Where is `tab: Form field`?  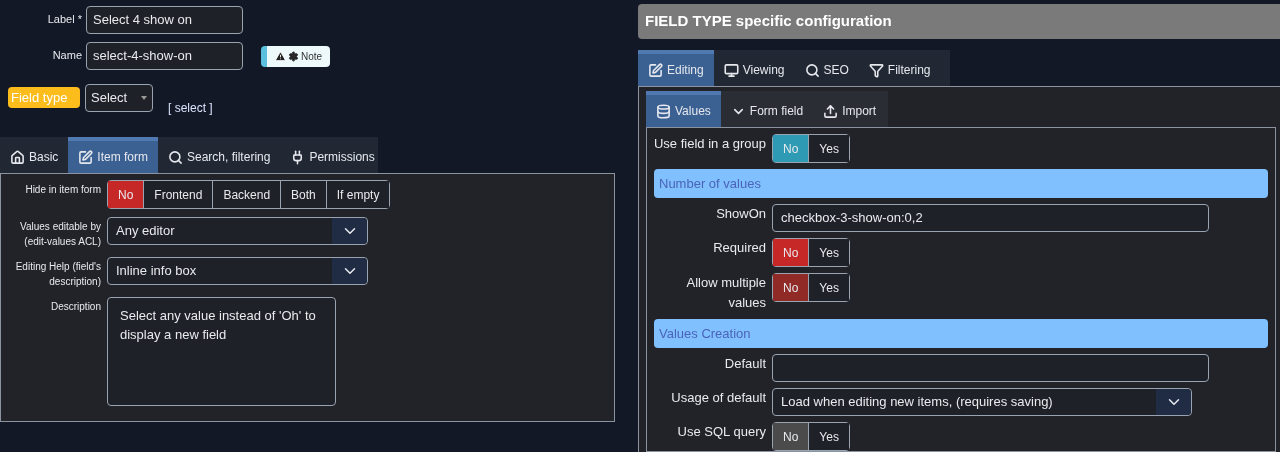
tab: Form field is located at coordinates (767, 109).